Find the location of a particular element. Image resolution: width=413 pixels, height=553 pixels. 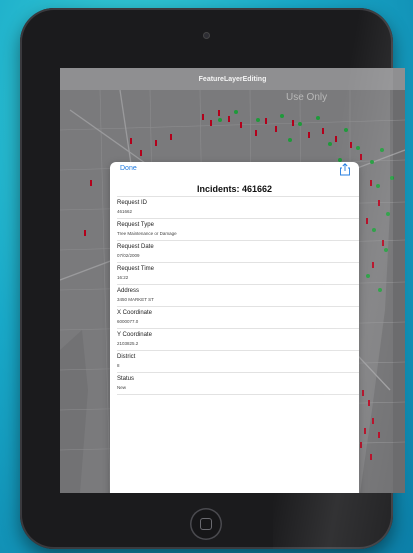

field-value: Tree Maintenance or Damage is located at coordinates (147, 233).